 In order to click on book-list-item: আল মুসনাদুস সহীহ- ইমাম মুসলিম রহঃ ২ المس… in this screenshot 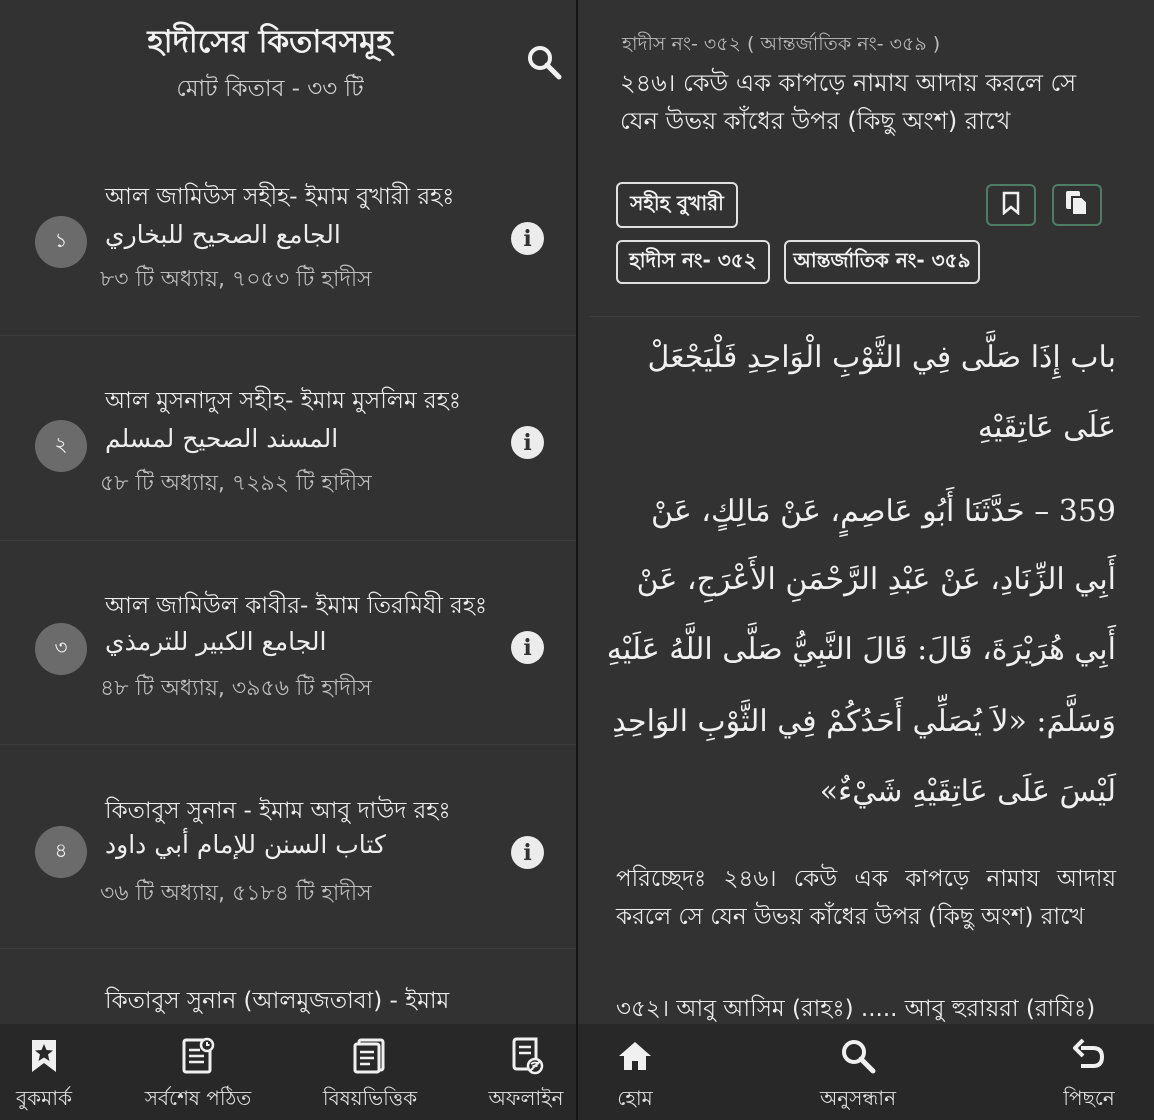, I will do `click(288, 442)`.